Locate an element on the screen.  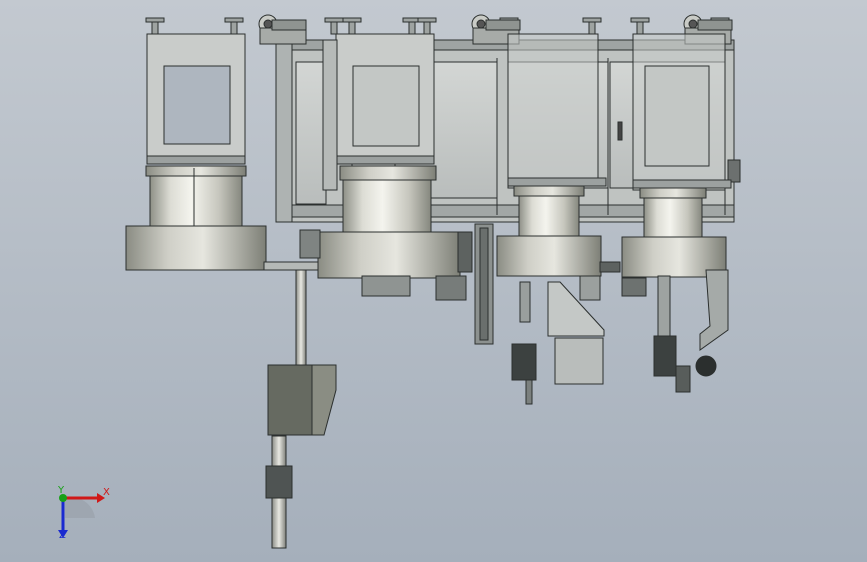
y-axis-label: Y is located at coordinates (61, 490).